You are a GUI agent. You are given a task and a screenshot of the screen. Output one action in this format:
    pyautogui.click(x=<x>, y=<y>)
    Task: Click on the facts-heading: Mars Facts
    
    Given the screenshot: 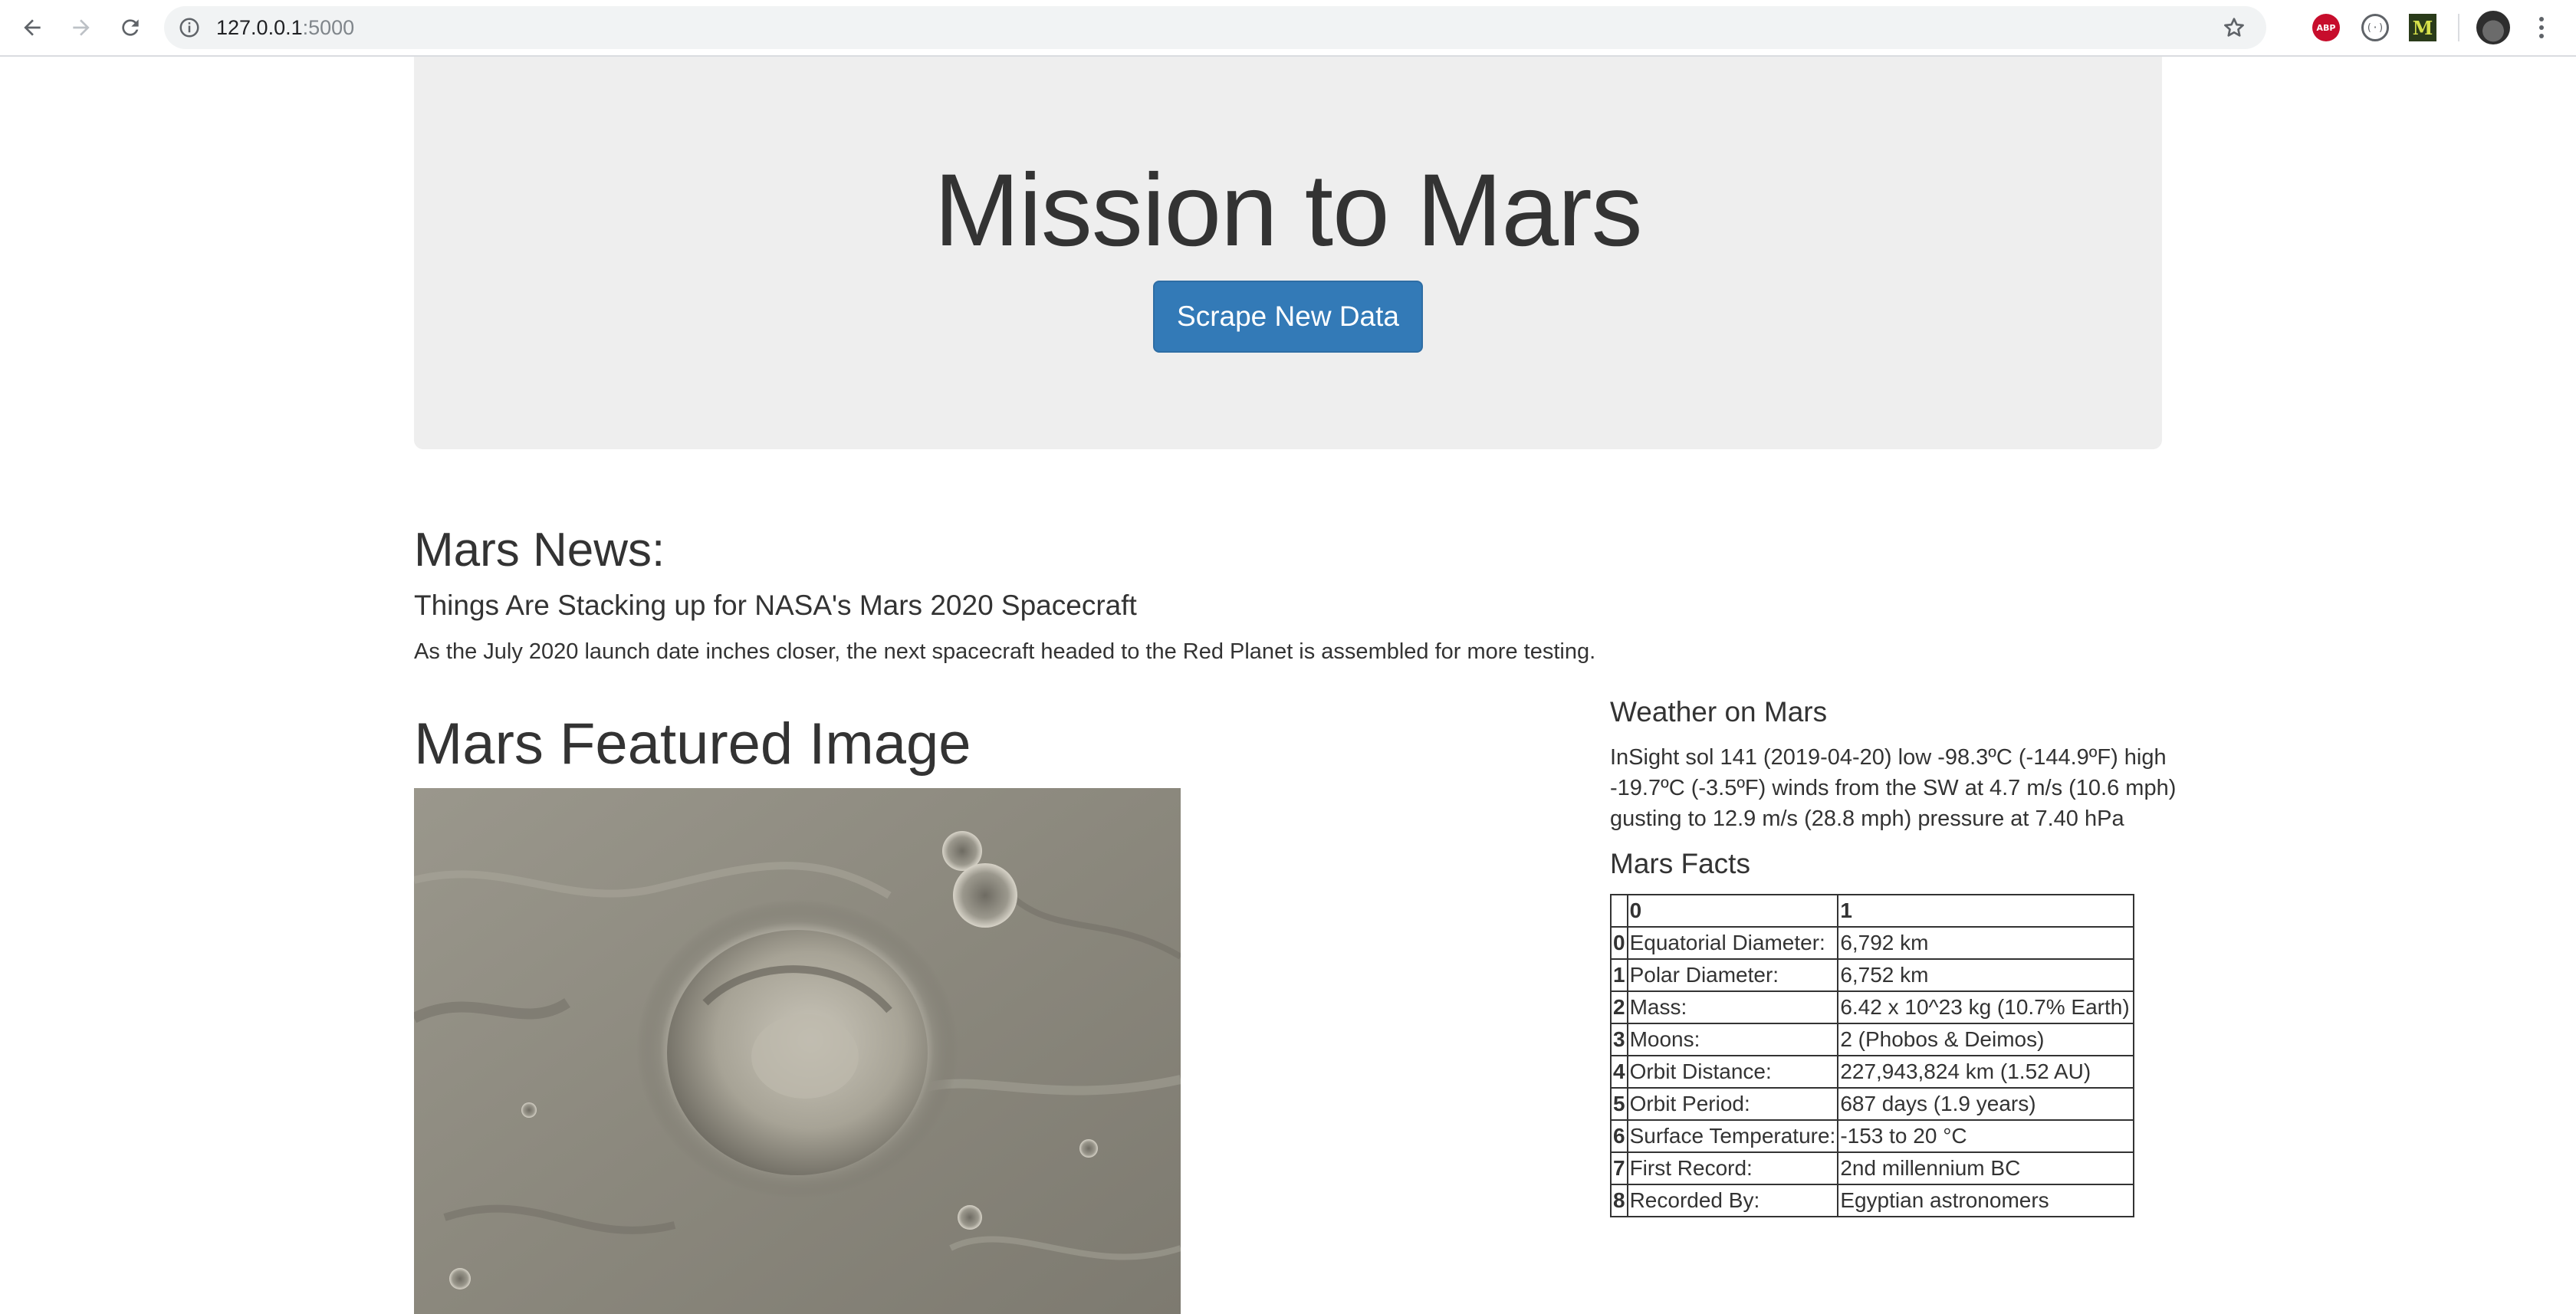 What is the action you would take?
    pyautogui.click(x=1680, y=863)
    